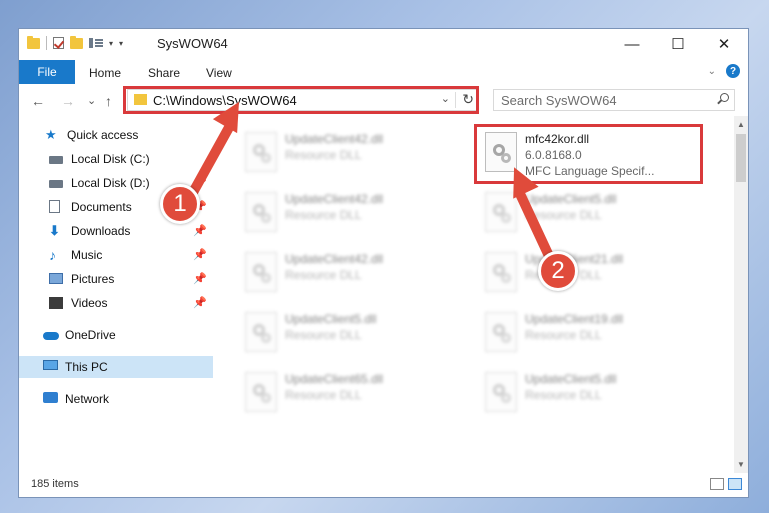 This screenshot has height=513, width=769. I want to click on tab-file: File, so click(47, 72).